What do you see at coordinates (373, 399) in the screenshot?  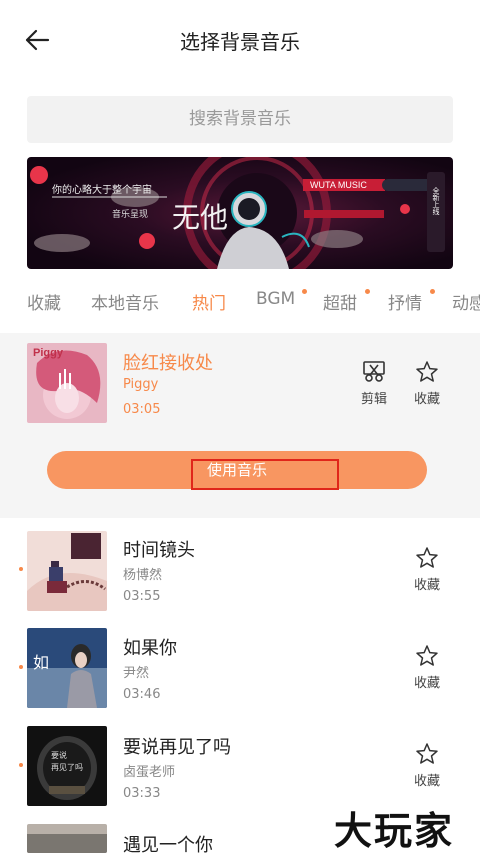 I see `edit-label: 剪辑` at bounding box center [373, 399].